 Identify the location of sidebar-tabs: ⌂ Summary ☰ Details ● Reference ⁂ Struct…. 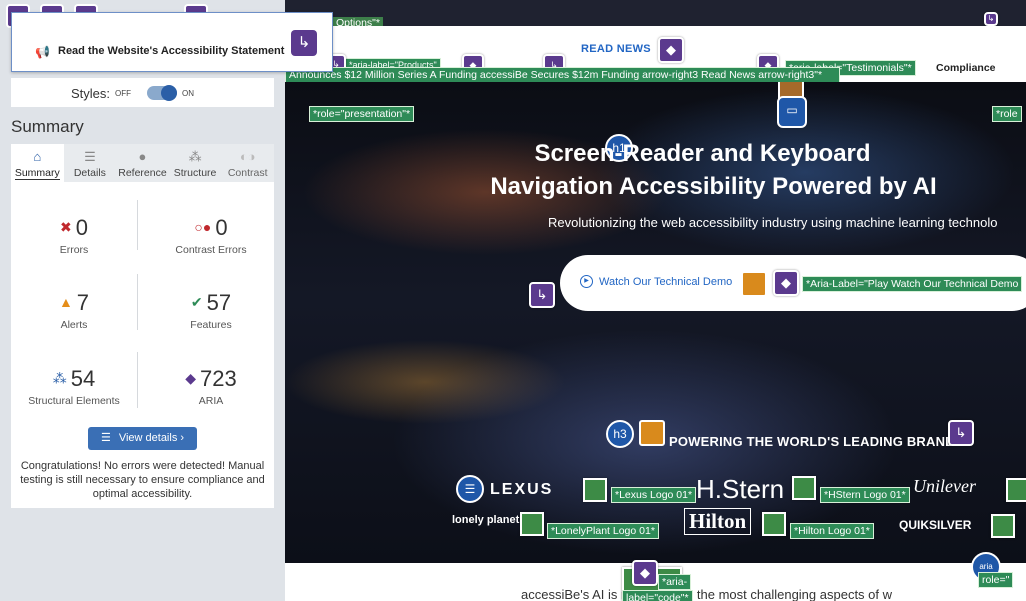
(142, 163).